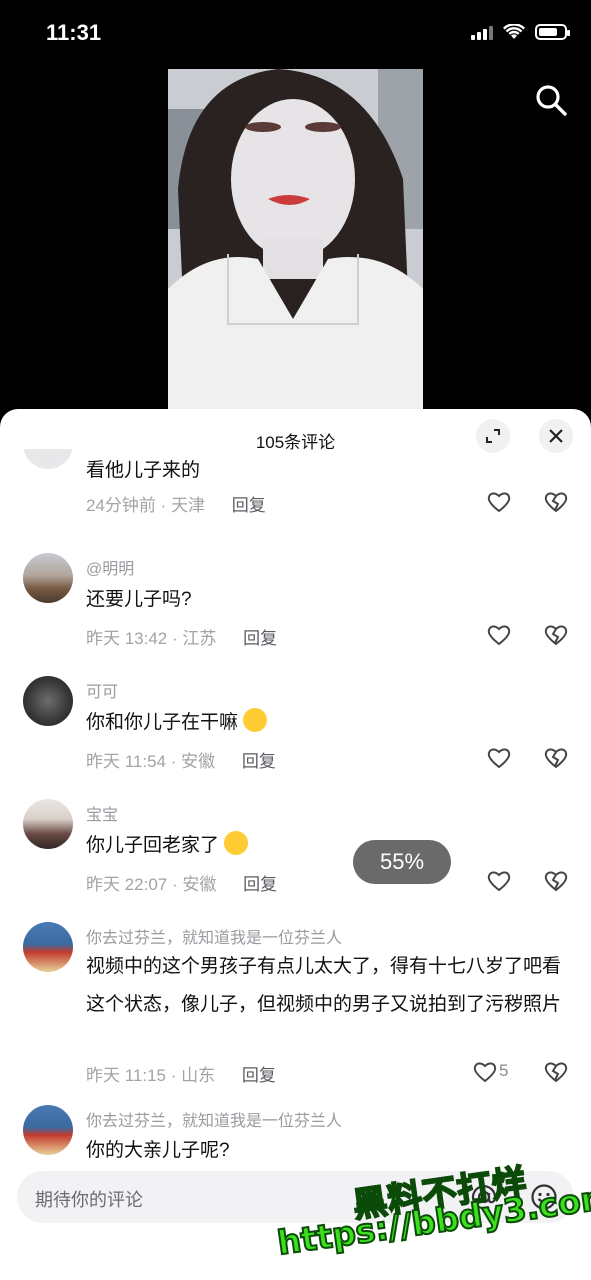 This screenshot has width=591, height=1280. What do you see at coordinates (89, 1200) in the screenshot?
I see `comment-input-placeholder: 期待你的评论` at bounding box center [89, 1200].